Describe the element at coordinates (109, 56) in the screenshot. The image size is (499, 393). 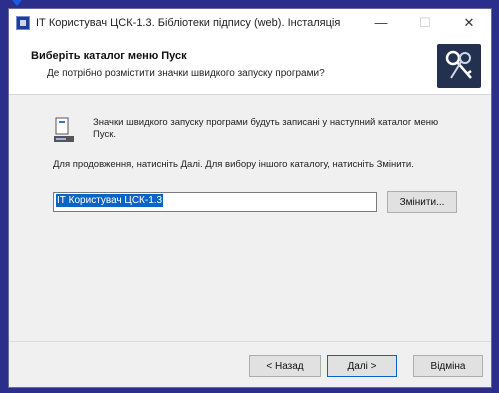
I see `page-title: Виберіть каталог меню Пуск` at that location.